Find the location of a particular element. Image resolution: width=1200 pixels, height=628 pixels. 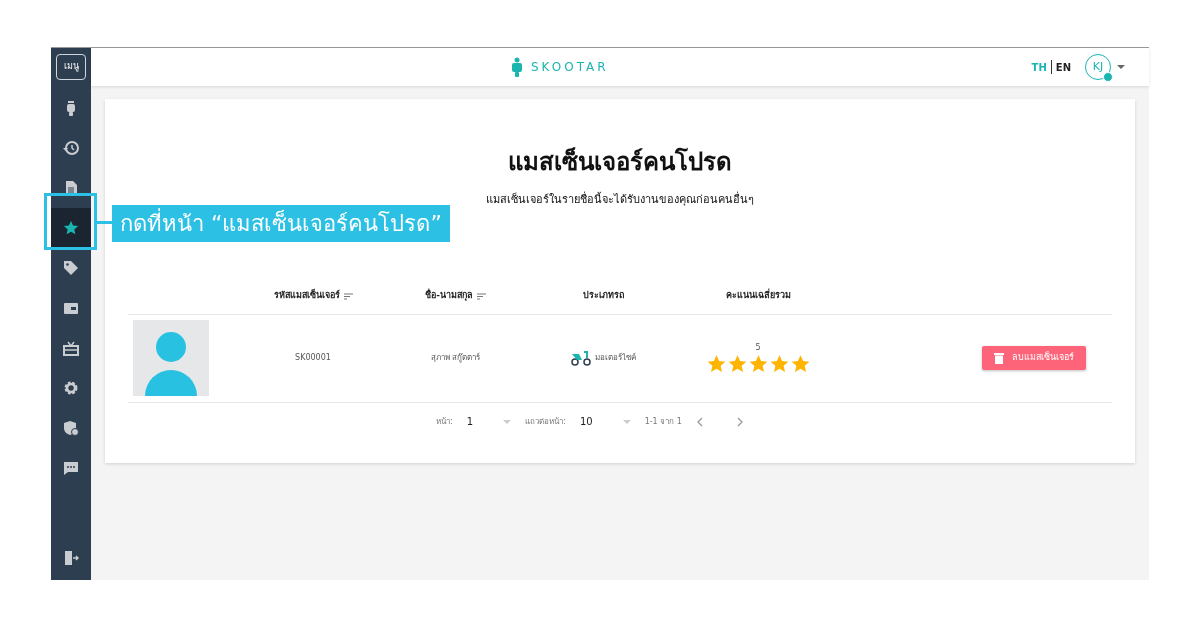

table-cell: SK00001 is located at coordinates (313, 357).